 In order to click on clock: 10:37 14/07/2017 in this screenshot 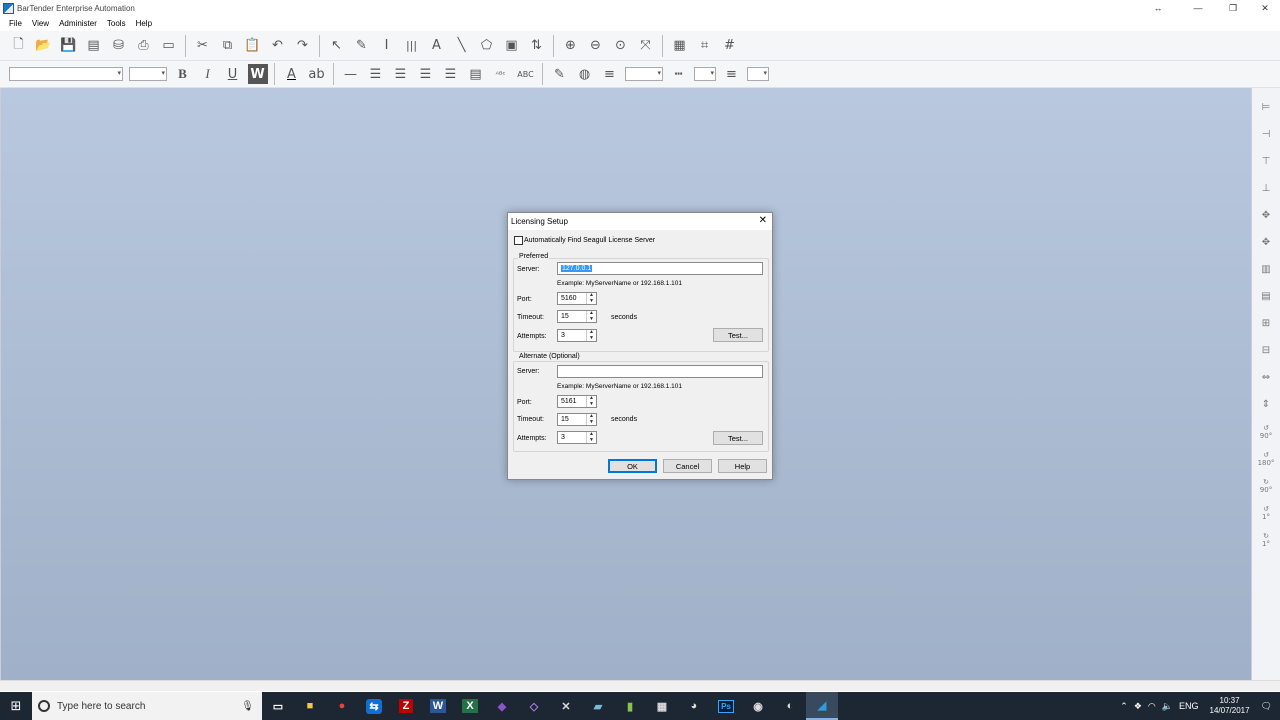, I will do `click(1230, 706)`.